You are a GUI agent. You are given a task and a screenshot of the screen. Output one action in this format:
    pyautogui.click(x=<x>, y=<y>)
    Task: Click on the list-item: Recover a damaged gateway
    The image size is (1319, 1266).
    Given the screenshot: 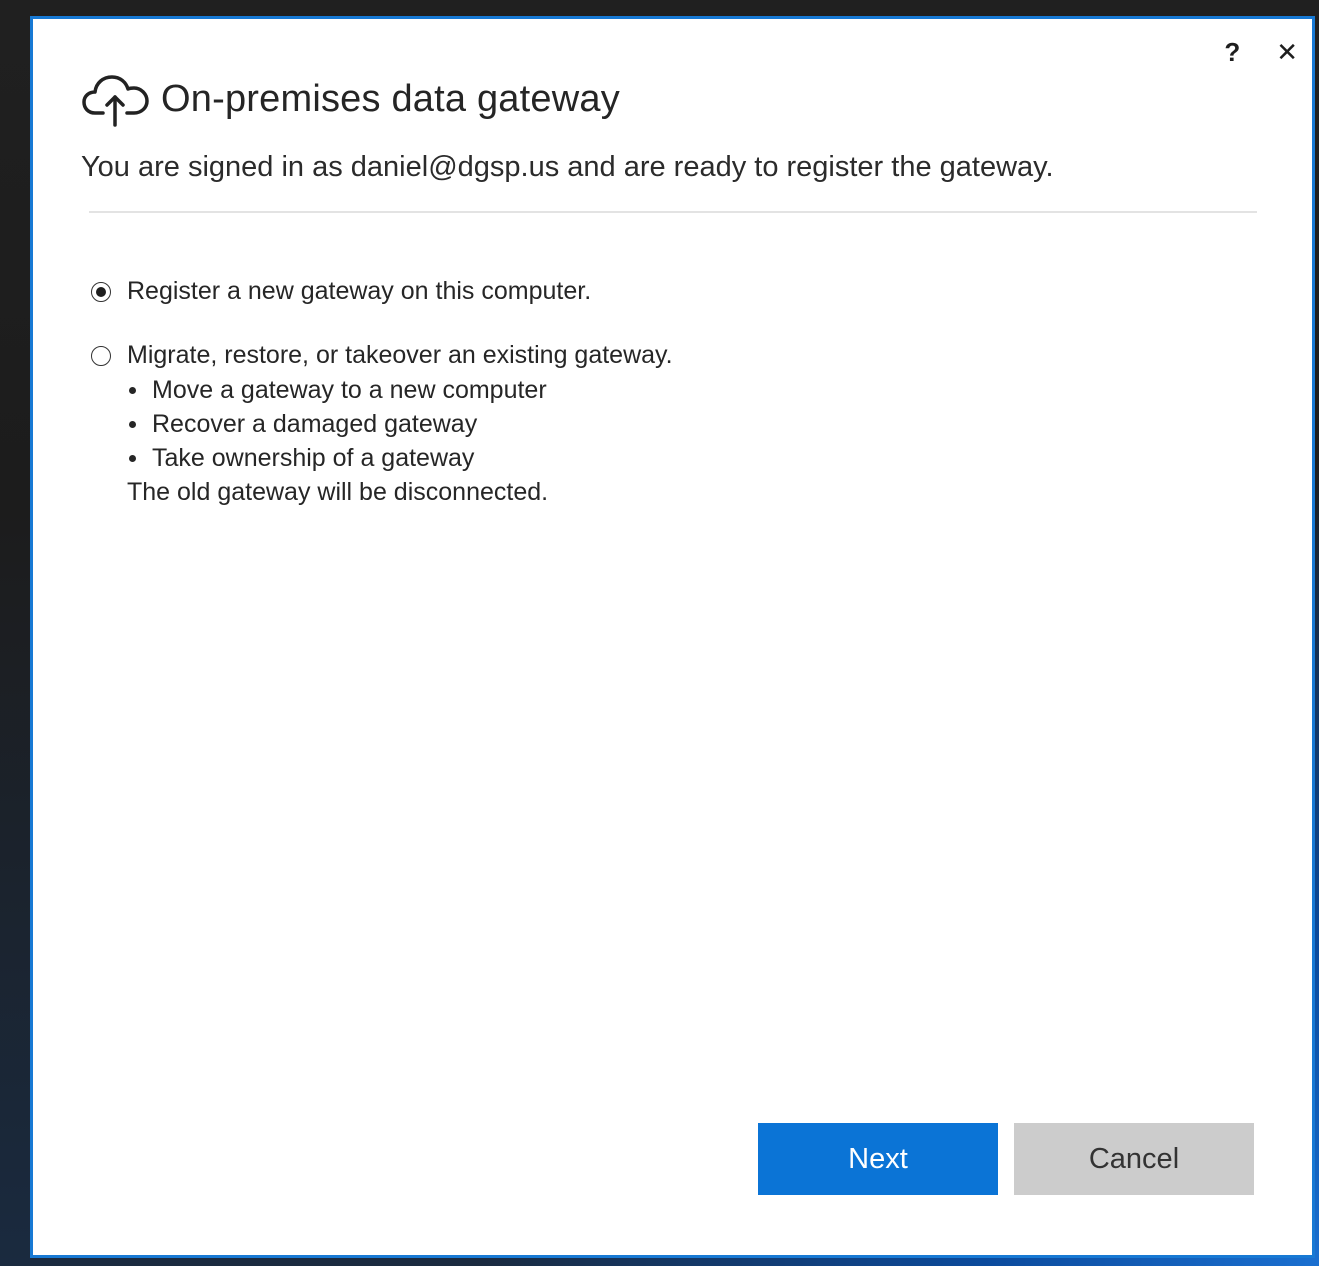 What is the action you would take?
    pyautogui.click(x=337, y=424)
    